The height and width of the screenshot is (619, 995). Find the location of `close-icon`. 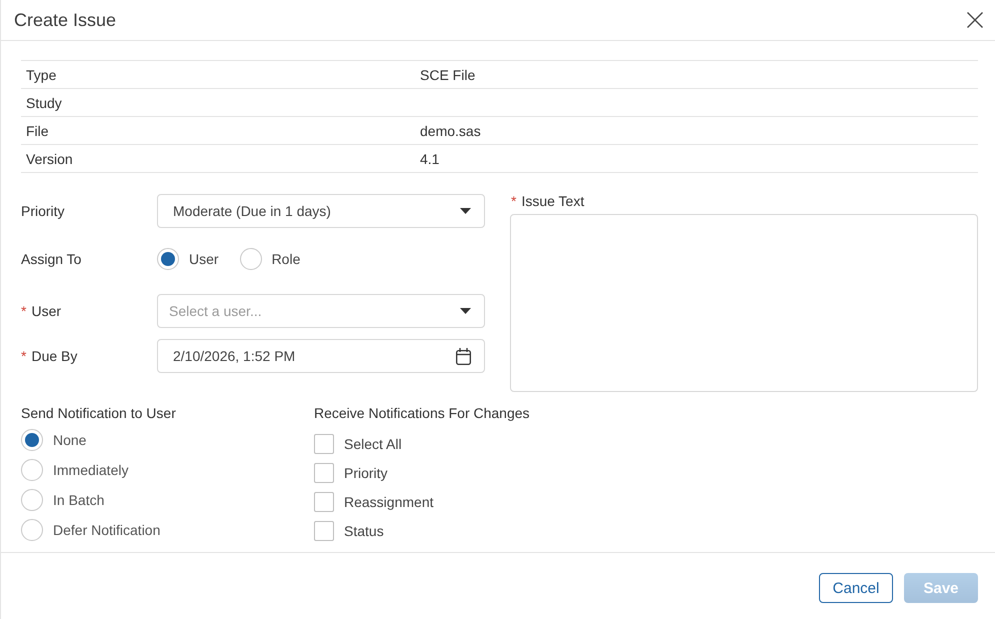

close-icon is located at coordinates (975, 20).